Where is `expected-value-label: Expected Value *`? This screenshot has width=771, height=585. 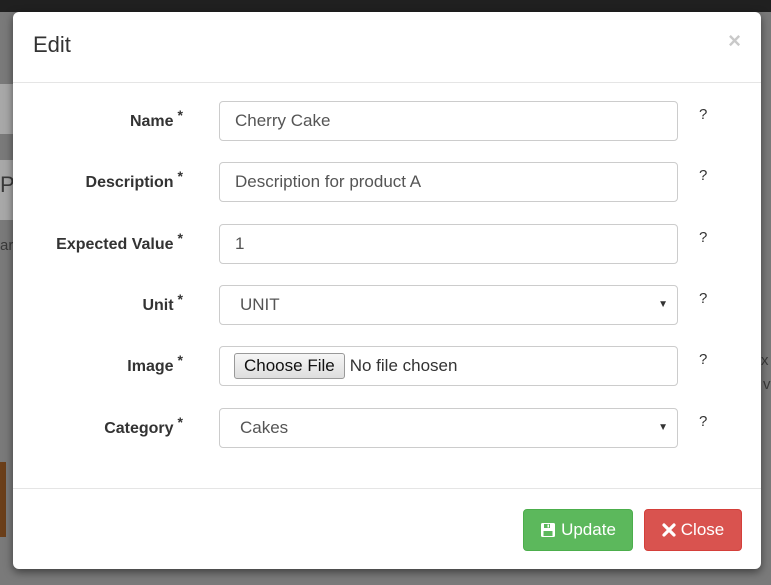
expected-value-label: Expected Value * is located at coordinates (119, 241).